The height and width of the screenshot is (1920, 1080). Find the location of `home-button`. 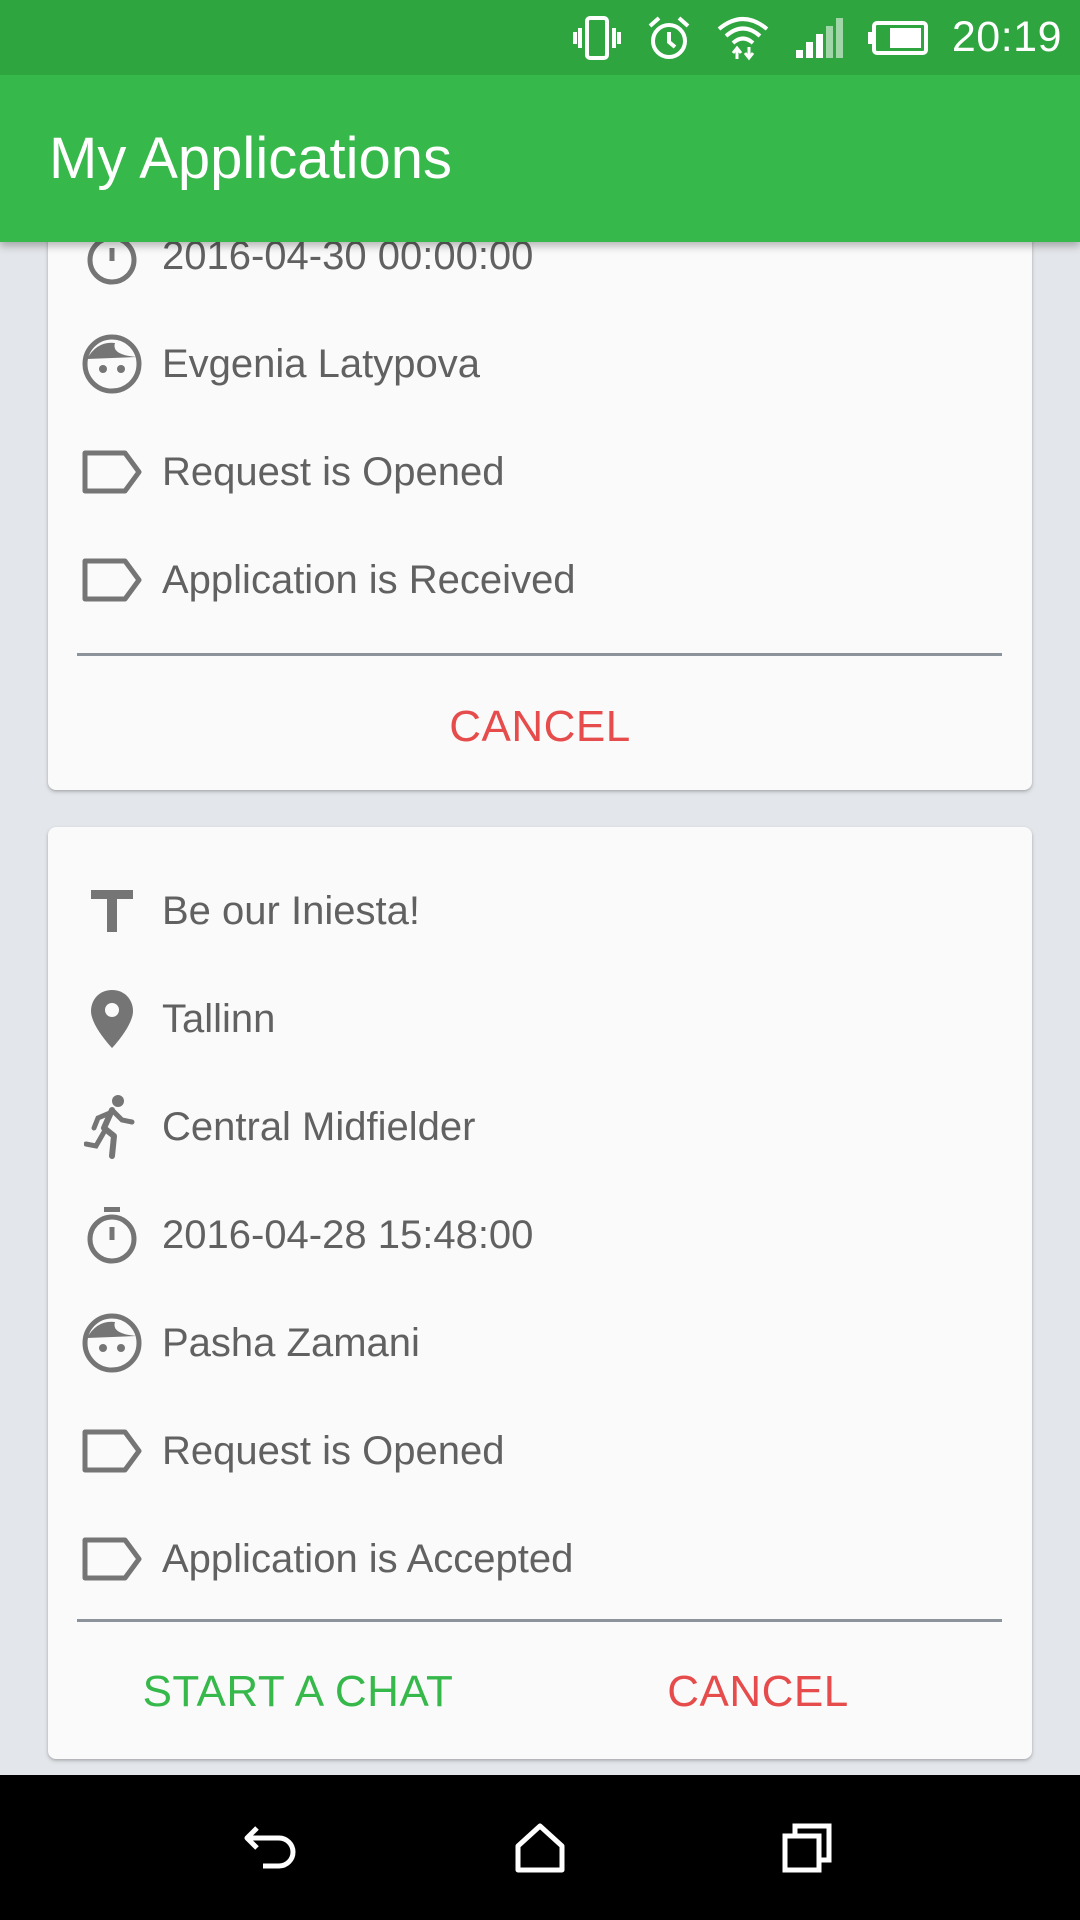

home-button is located at coordinates (540, 1848).